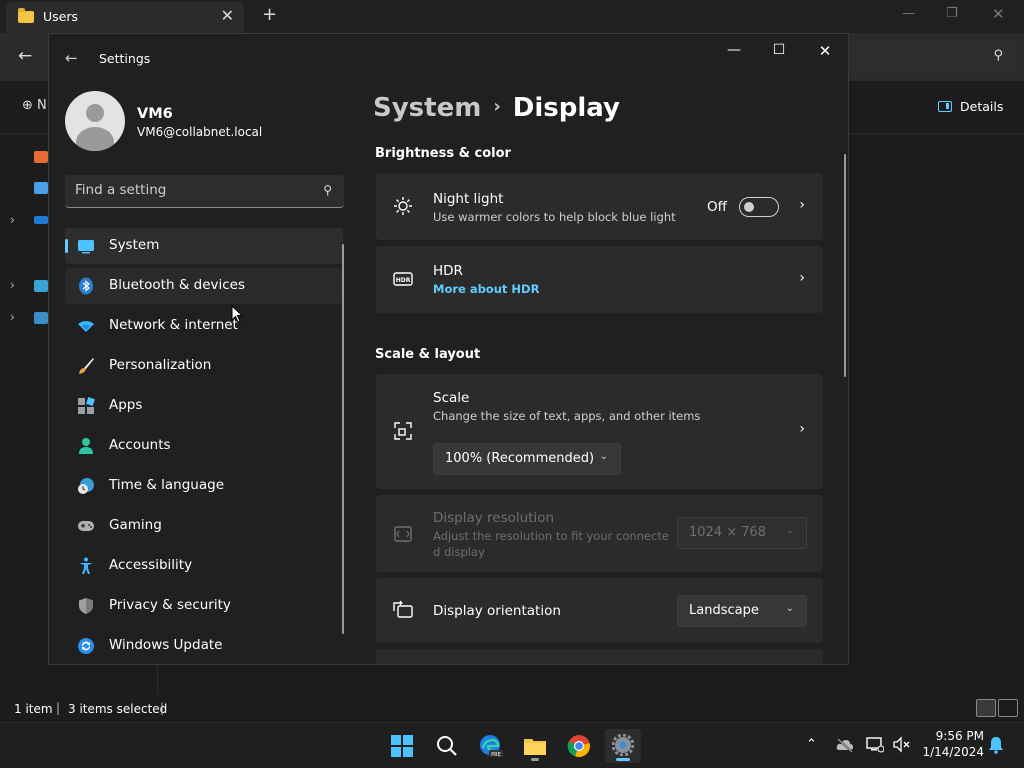 The height and width of the screenshot is (768, 1024). Describe the element at coordinates (742, 611) in the screenshot. I see `orientation-dropdown: Landscape ⌄` at that location.